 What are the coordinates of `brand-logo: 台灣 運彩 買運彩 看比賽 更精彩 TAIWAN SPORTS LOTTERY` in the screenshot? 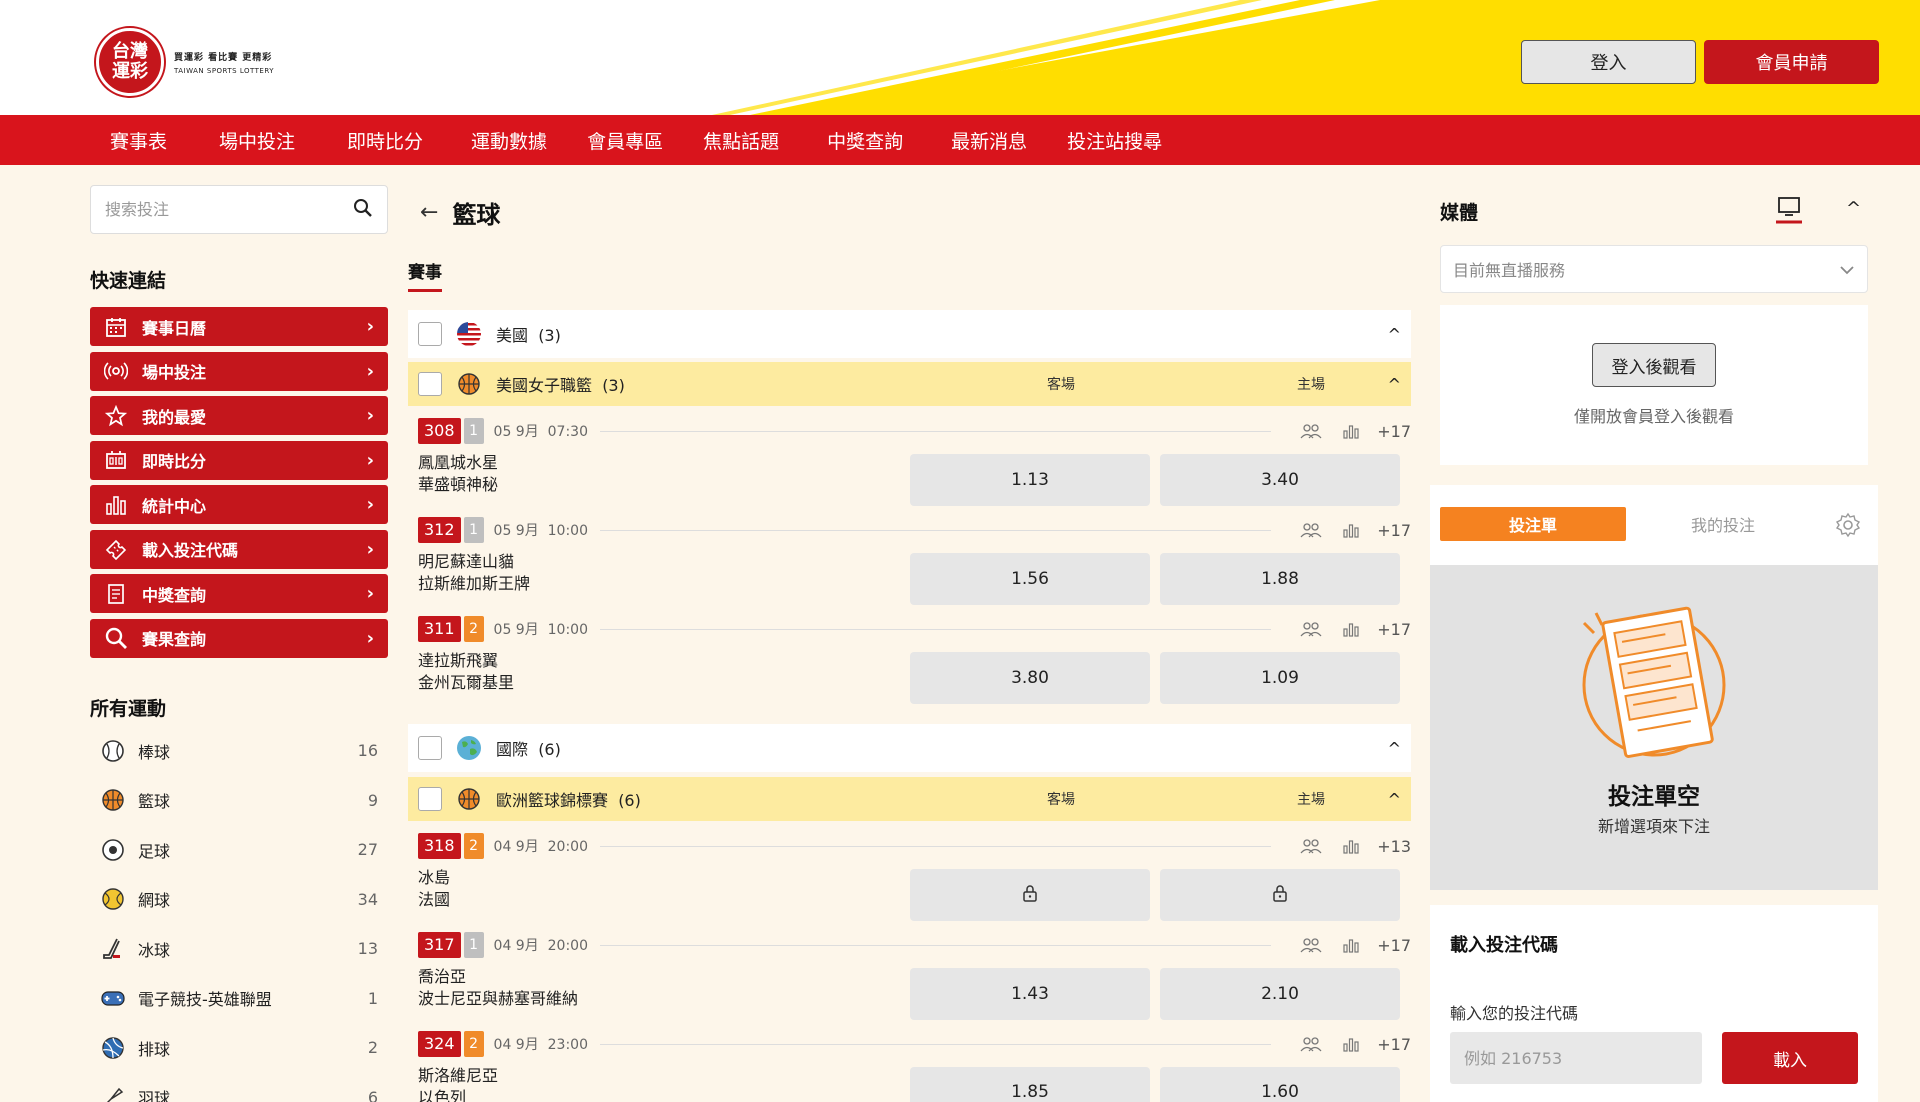 It's located at (185, 62).